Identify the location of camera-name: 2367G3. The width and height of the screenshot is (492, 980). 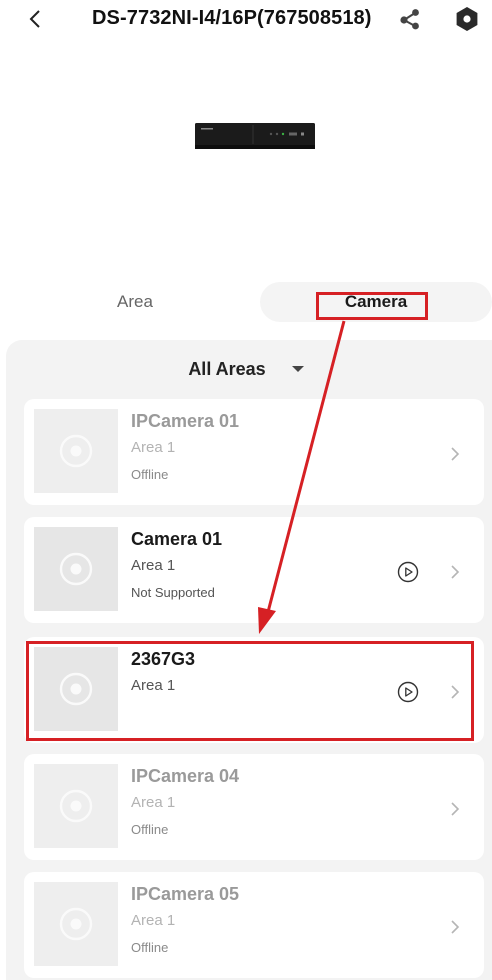
(163, 659).